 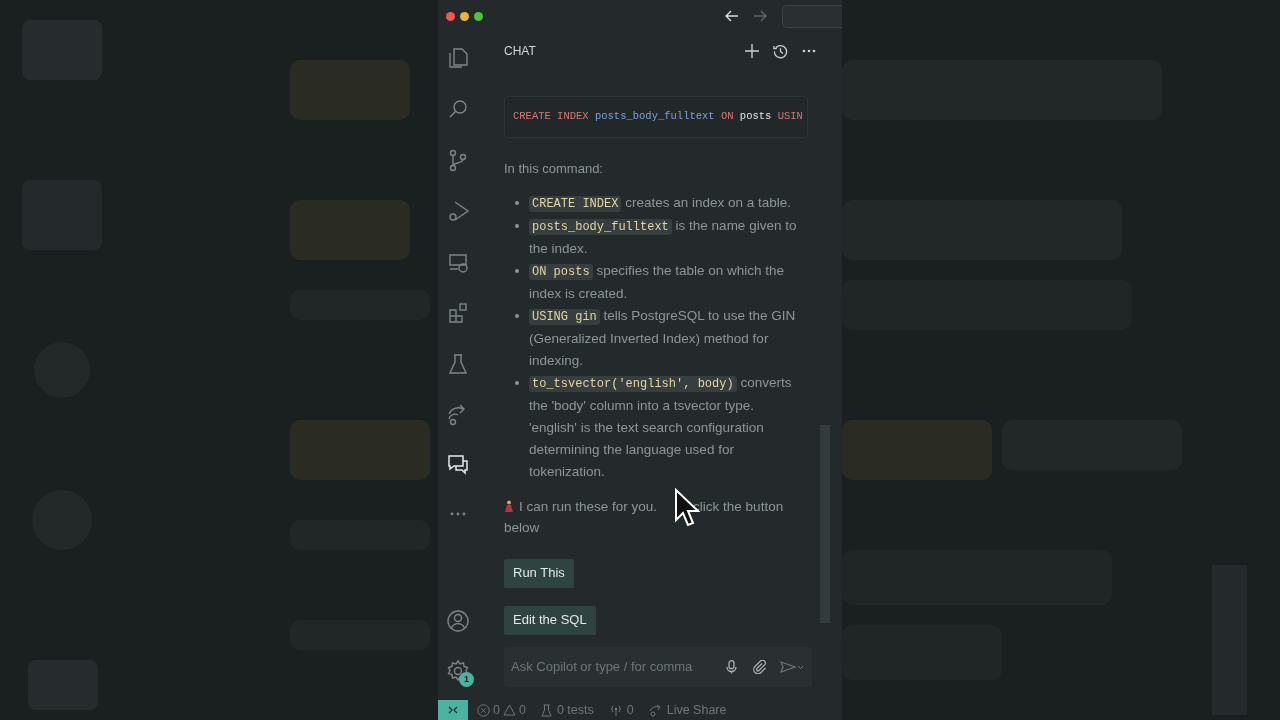 What do you see at coordinates (663, 237) in the screenshot?
I see `bullet-item: posts_body_fulltext is the name given to the index.` at bounding box center [663, 237].